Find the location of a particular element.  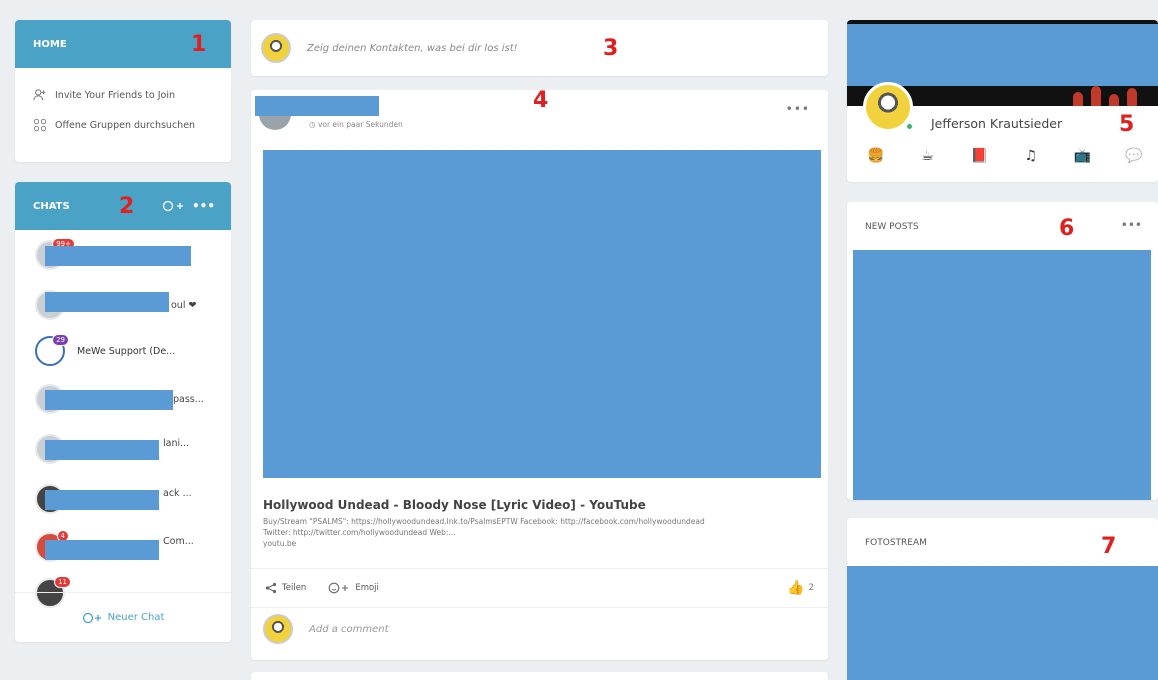

link-preview-domain: youtu.be is located at coordinates (280, 543).